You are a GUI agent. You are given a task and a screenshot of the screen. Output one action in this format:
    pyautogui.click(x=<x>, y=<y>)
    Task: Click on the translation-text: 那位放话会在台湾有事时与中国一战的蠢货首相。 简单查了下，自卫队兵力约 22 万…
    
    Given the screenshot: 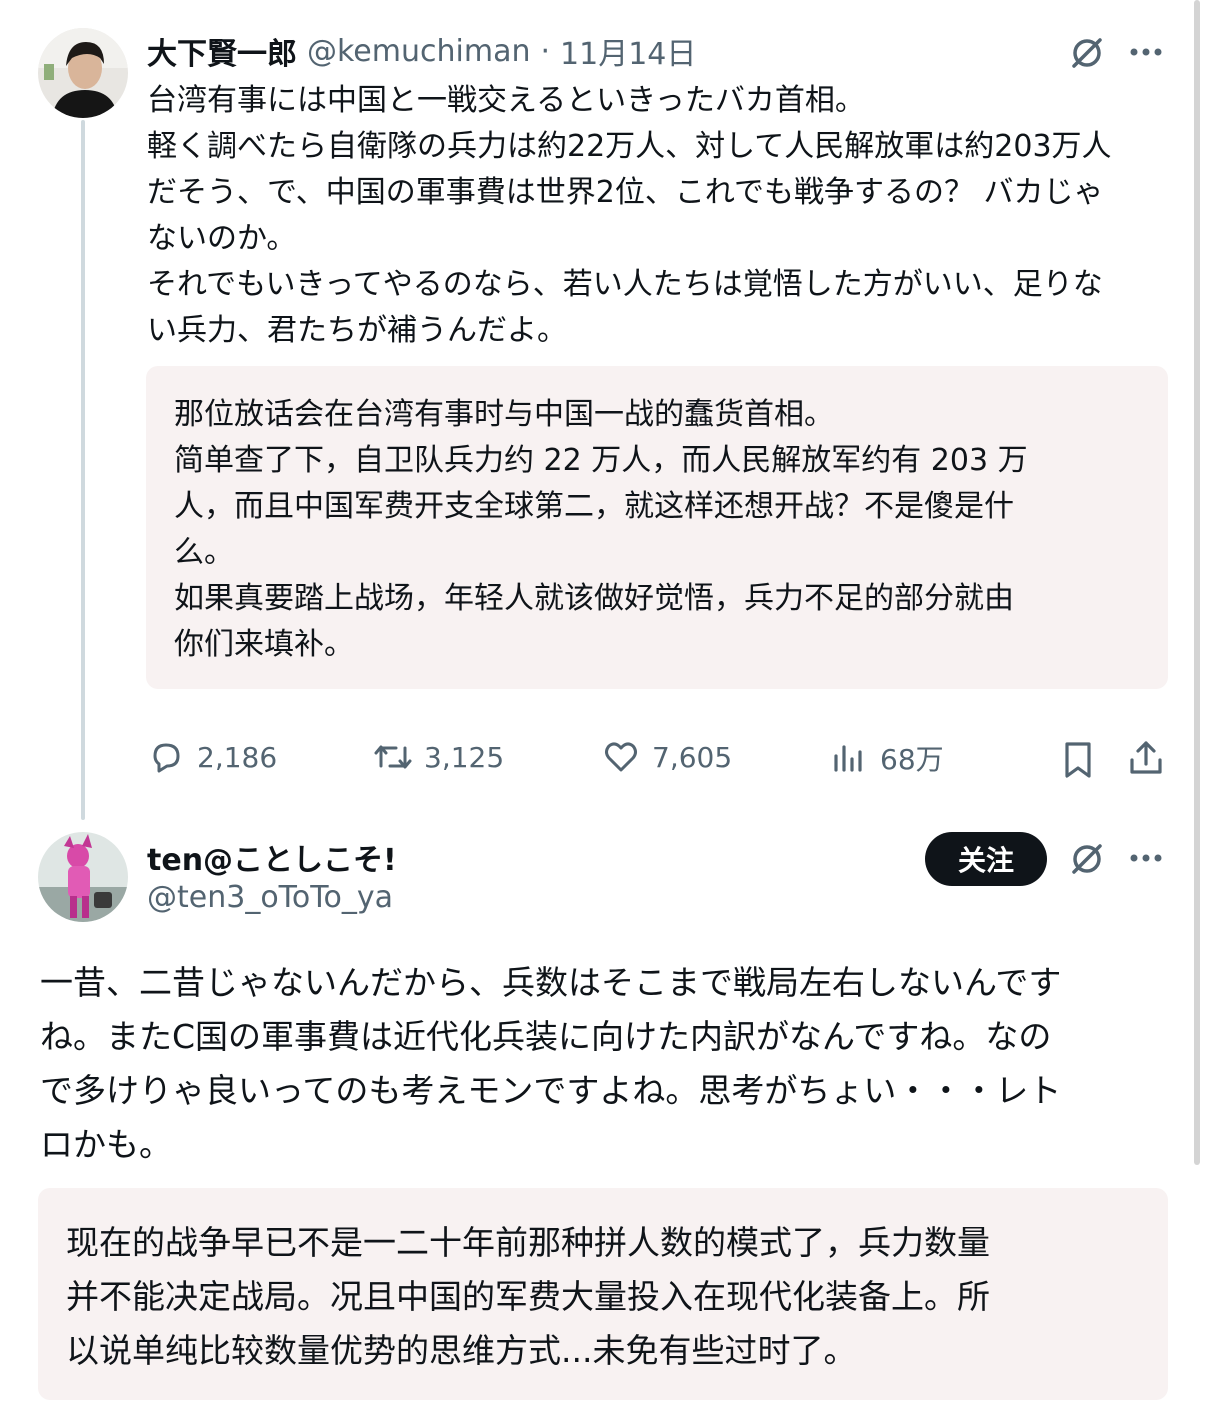 What is the action you would take?
    pyautogui.click(x=601, y=529)
    